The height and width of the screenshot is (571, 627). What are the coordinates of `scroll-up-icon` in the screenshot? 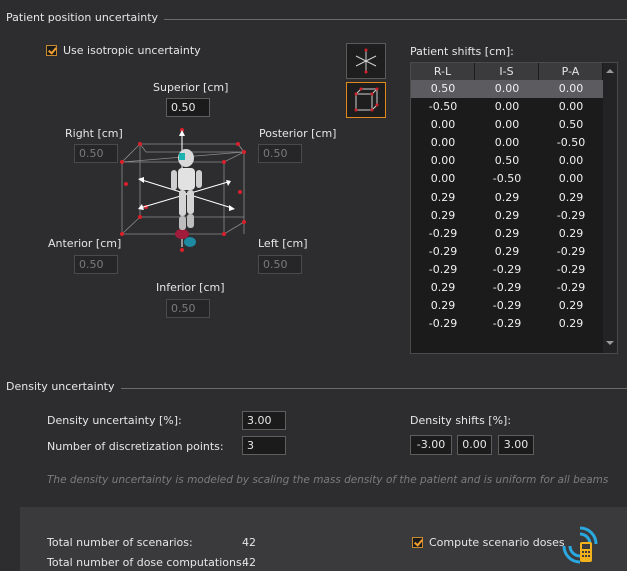 It's located at (610, 71).